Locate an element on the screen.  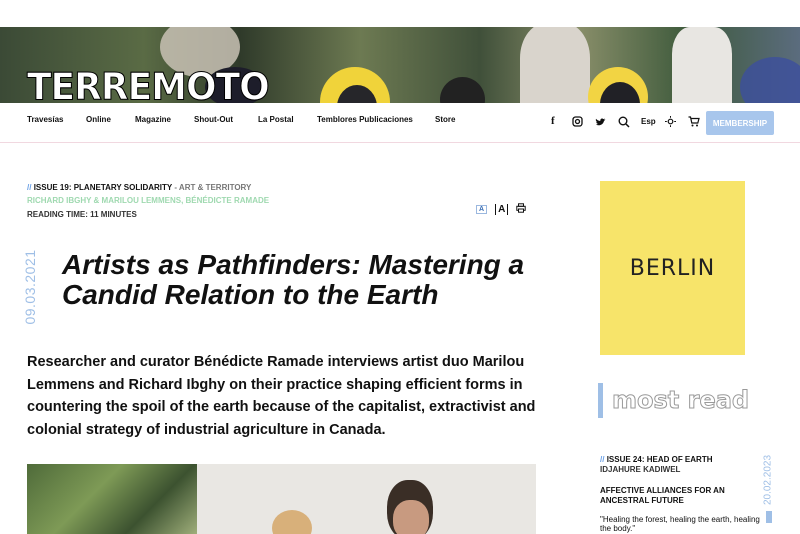
article-date-text: 09.03.2021 is located at coordinates (30, 287).